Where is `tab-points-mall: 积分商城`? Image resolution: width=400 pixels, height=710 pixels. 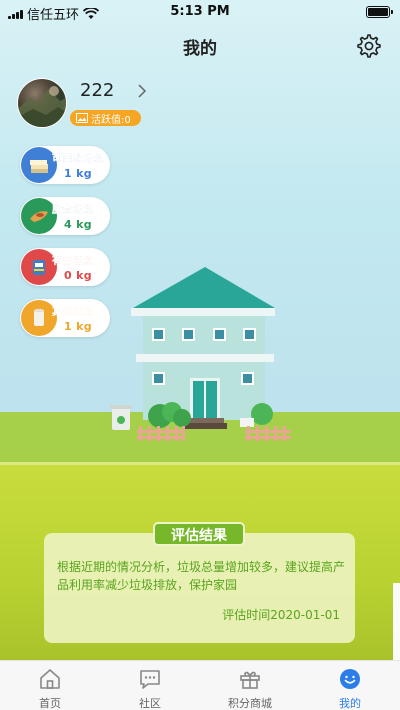 tab-points-mall: 积分商城 is located at coordinates (250, 685).